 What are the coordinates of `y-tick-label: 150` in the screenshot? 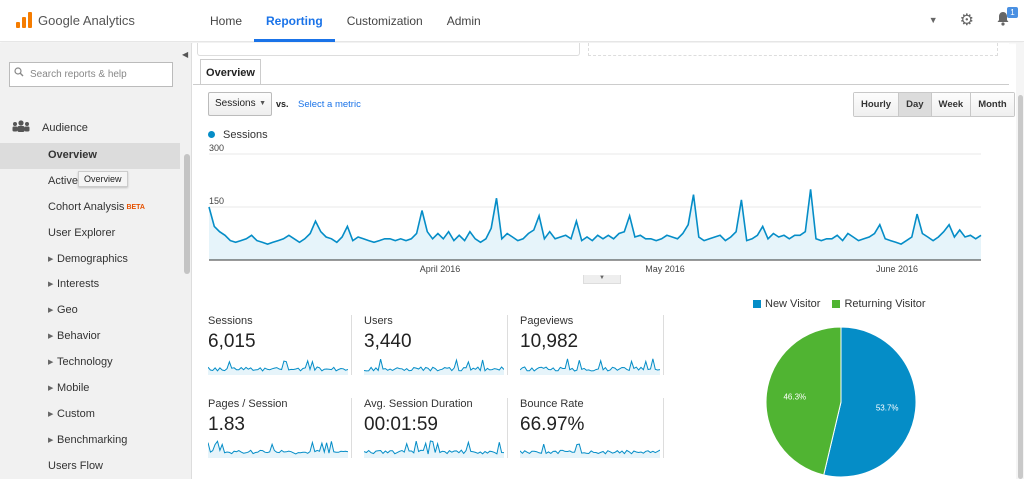 It's located at (216, 201).